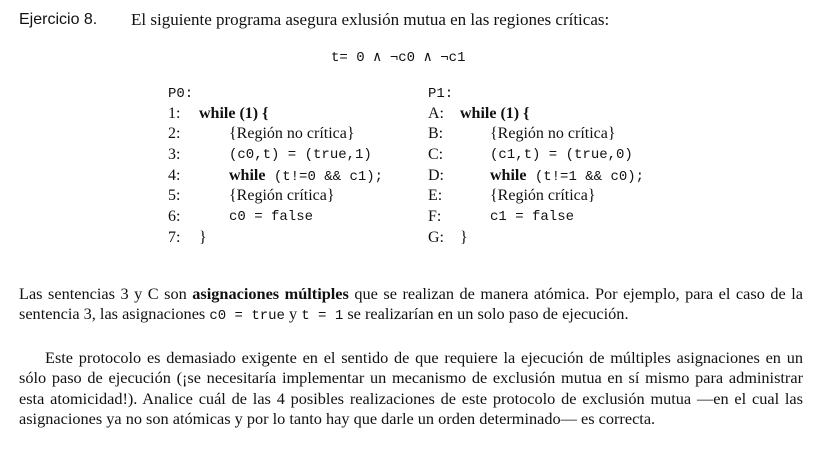  I want to click on p0-line-6: c0 = false, so click(271, 217).